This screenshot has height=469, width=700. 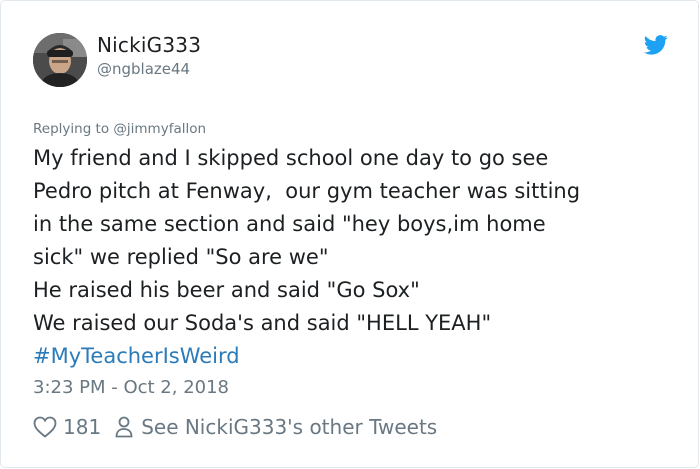 I want to click on hashtag-link: #MyTeacherIsWeird, so click(x=353, y=356).